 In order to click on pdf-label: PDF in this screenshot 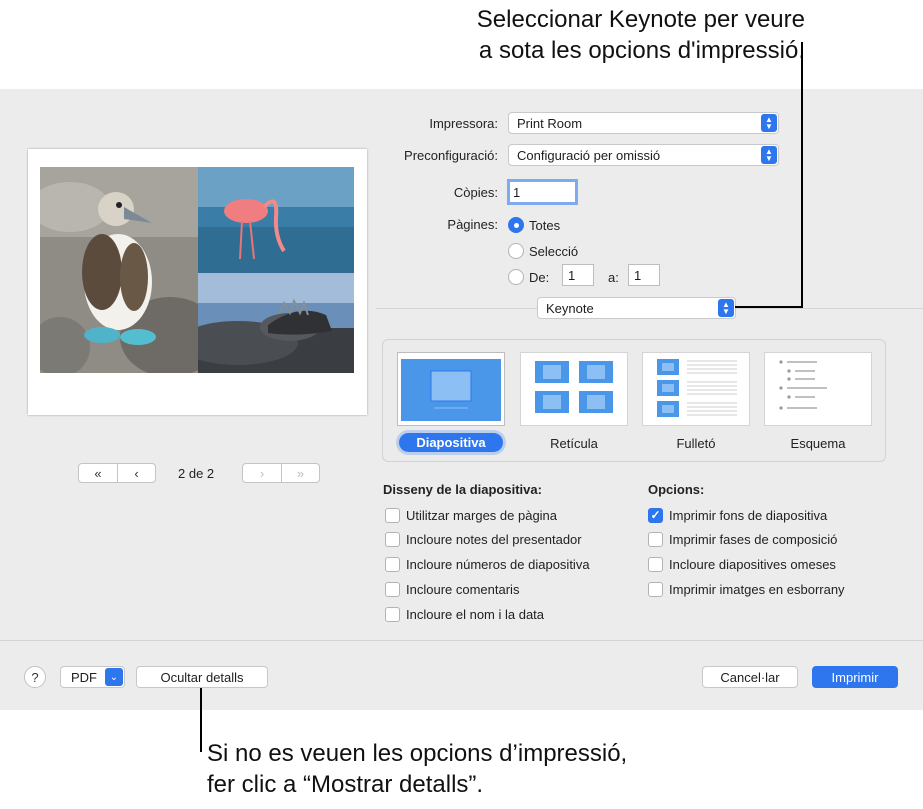, I will do `click(84, 677)`.